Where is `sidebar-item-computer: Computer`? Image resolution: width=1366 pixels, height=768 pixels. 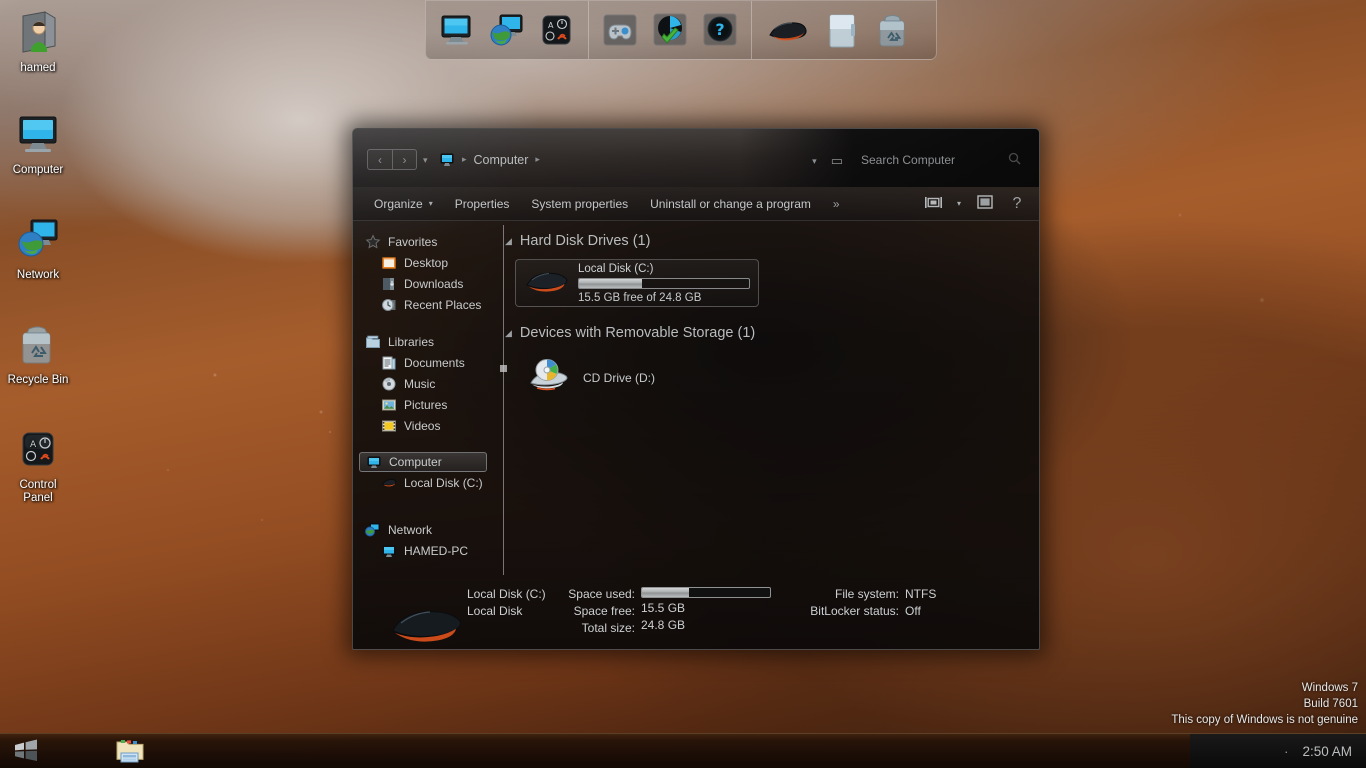
sidebar-item-computer: Computer is located at coordinates (423, 462).